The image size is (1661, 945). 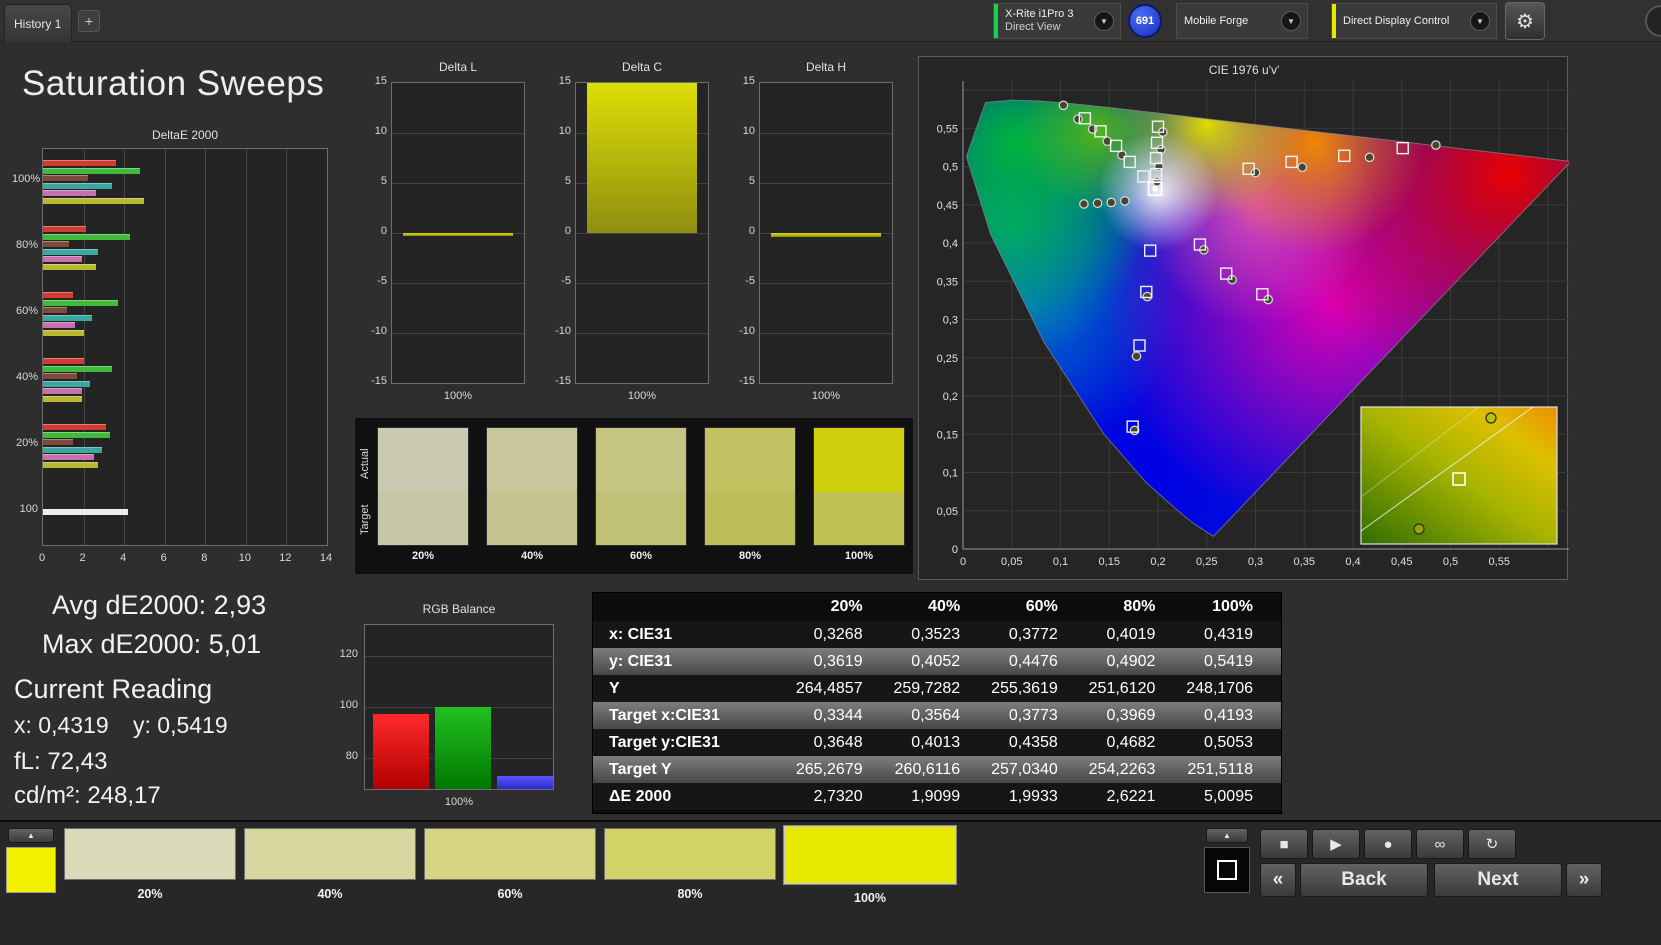 I want to click on x-tick-label: 14, so click(x=326, y=558).